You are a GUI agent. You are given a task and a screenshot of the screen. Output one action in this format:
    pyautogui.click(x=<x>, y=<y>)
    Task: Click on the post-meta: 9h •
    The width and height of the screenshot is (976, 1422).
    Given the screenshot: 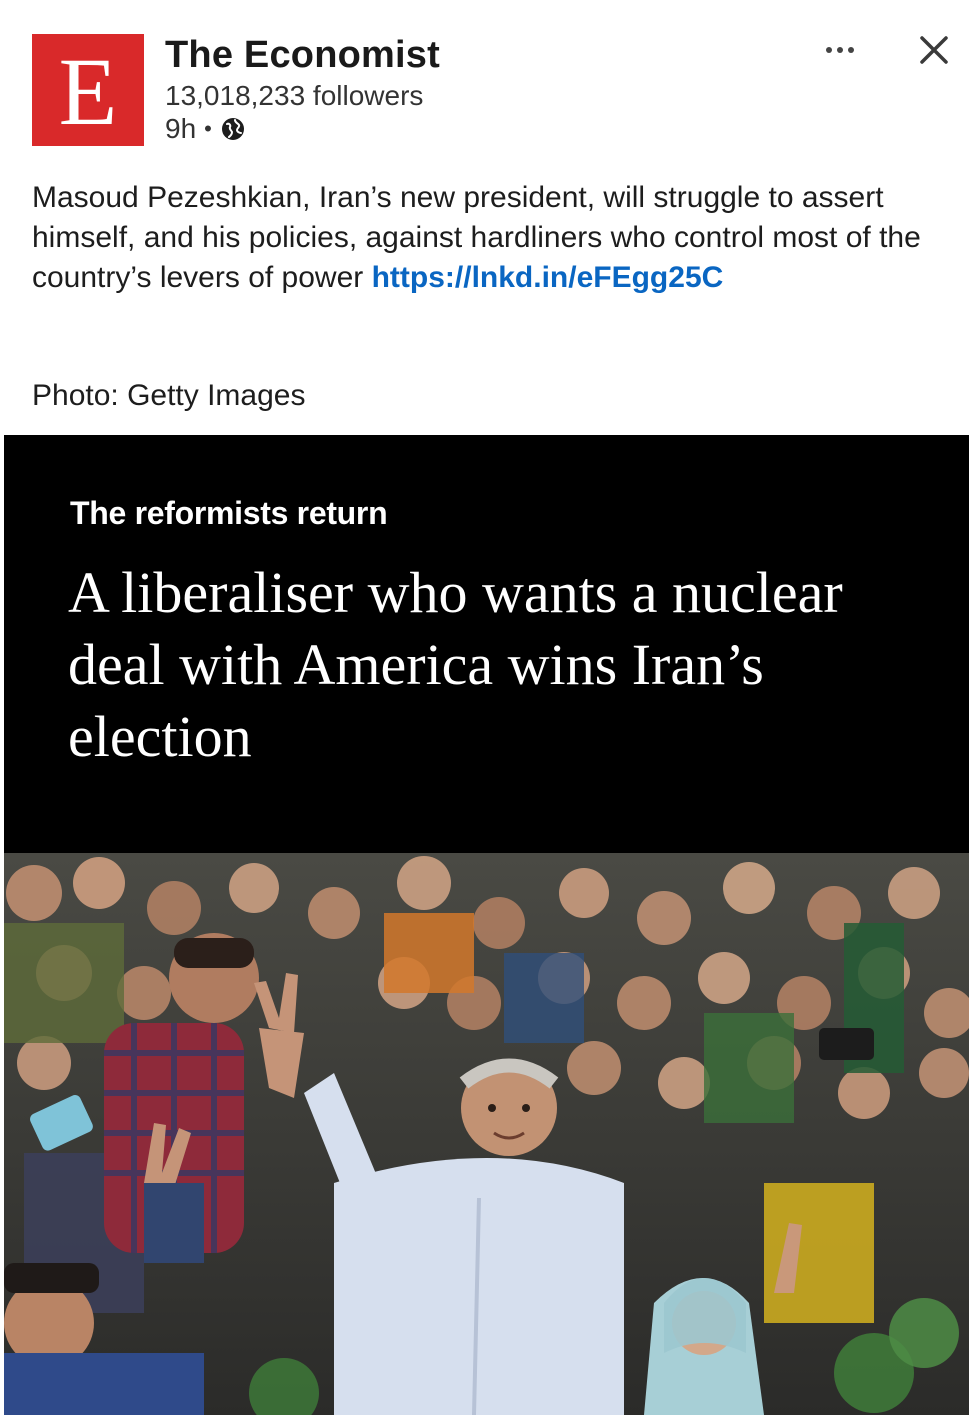 What is the action you would take?
    pyautogui.click(x=205, y=129)
    